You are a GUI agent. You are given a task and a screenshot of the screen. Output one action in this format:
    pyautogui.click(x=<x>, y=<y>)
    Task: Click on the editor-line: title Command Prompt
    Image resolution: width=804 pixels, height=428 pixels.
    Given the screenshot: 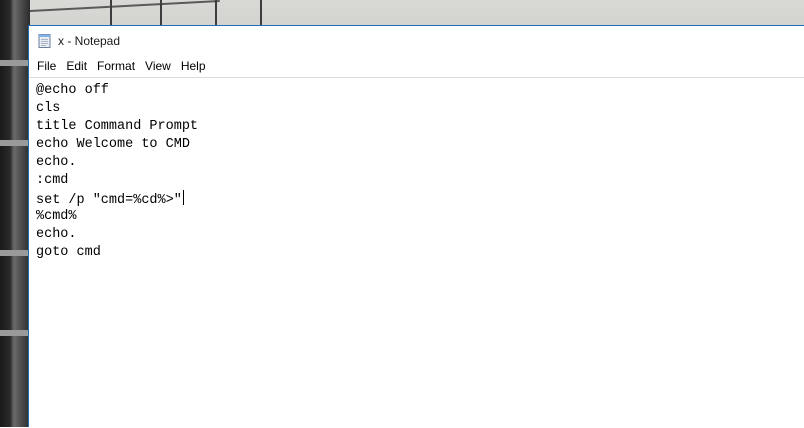 What is the action you would take?
    pyautogui.click(x=117, y=126)
    